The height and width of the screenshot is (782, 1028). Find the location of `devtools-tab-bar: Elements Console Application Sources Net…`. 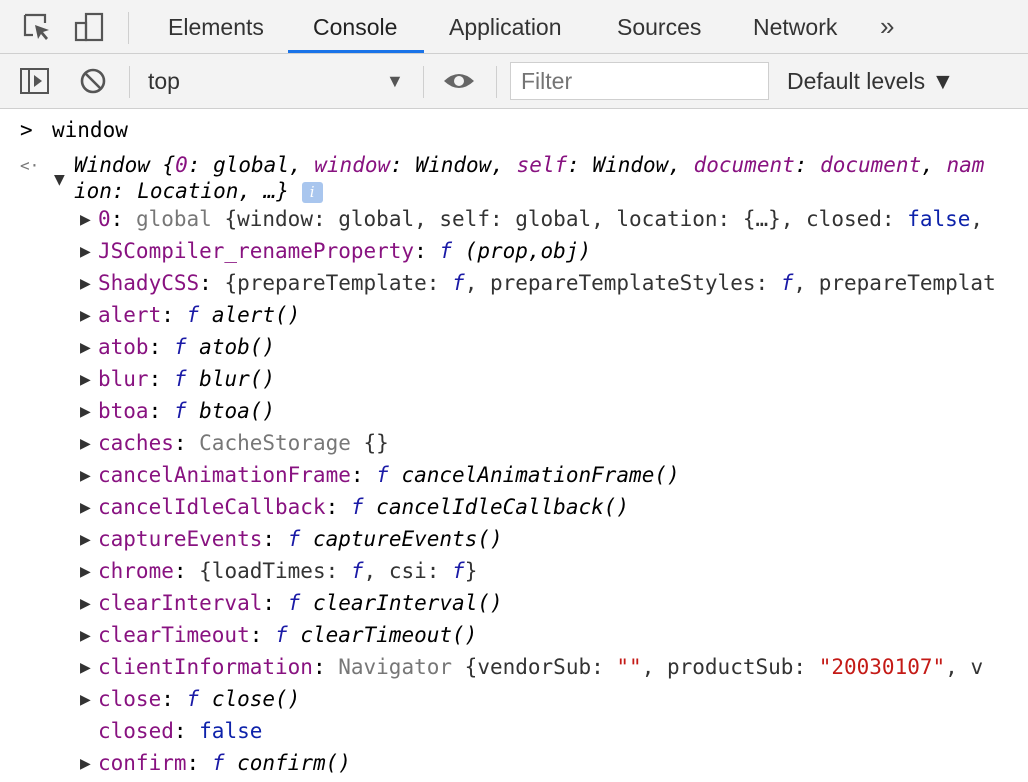

devtools-tab-bar: Elements Console Application Sources Net… is located at coordinates (514, 27).